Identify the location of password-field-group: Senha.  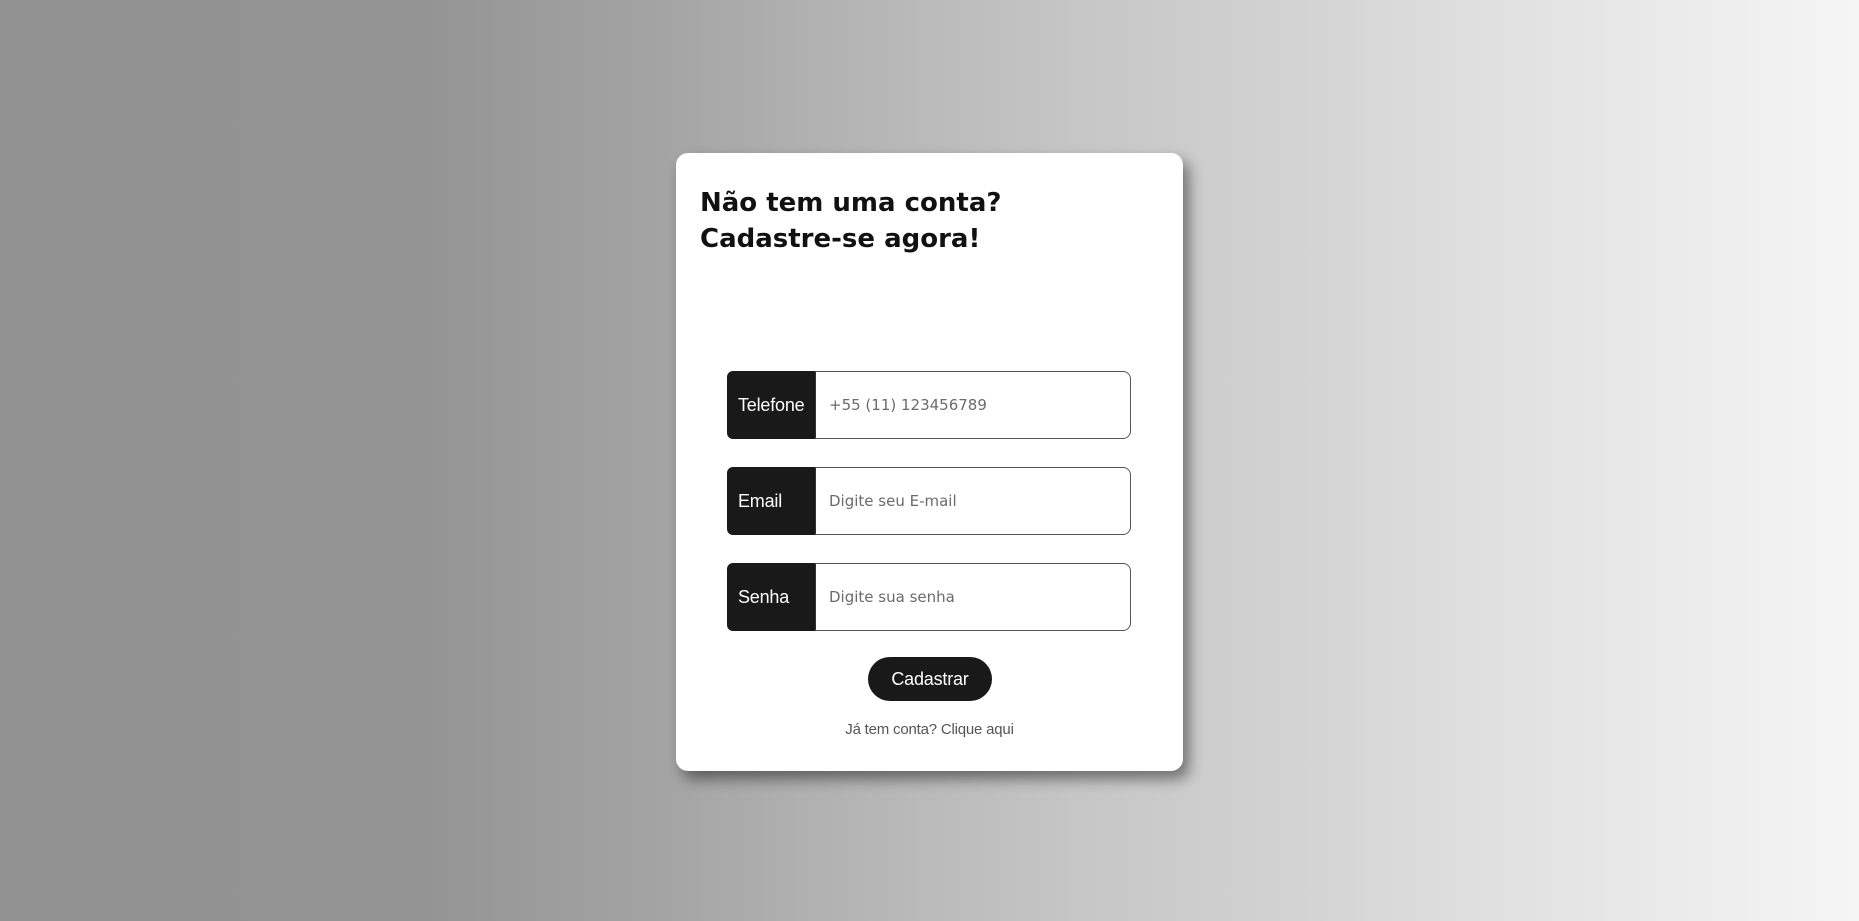
(929, 597).